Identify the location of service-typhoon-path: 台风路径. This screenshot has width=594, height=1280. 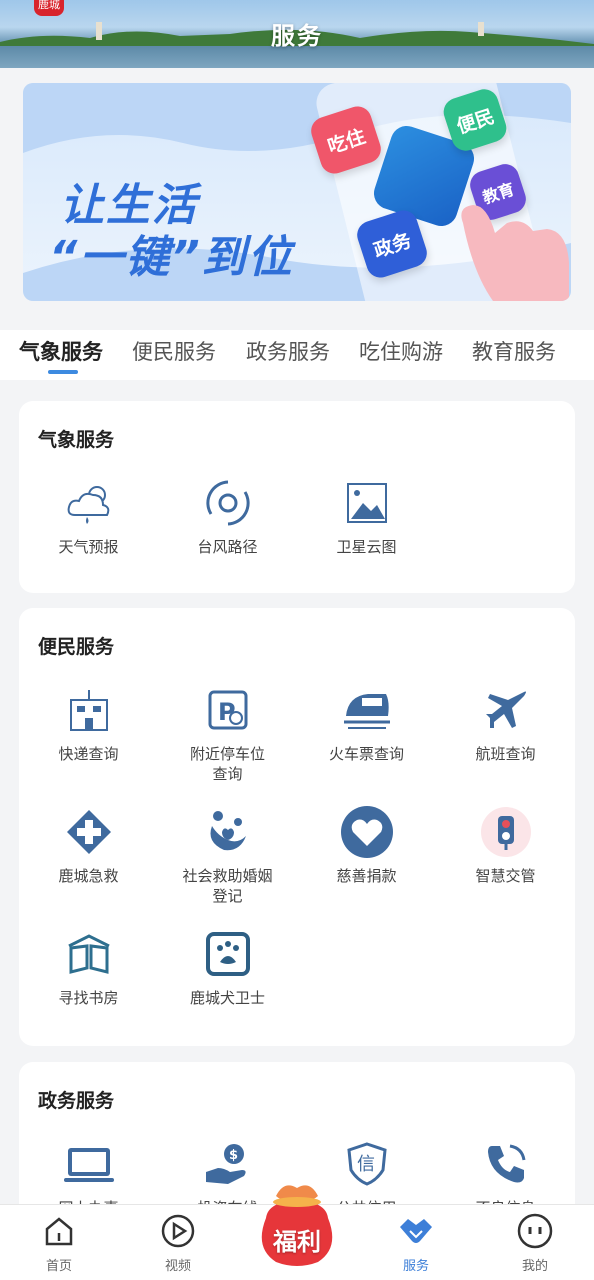
(227, 517).